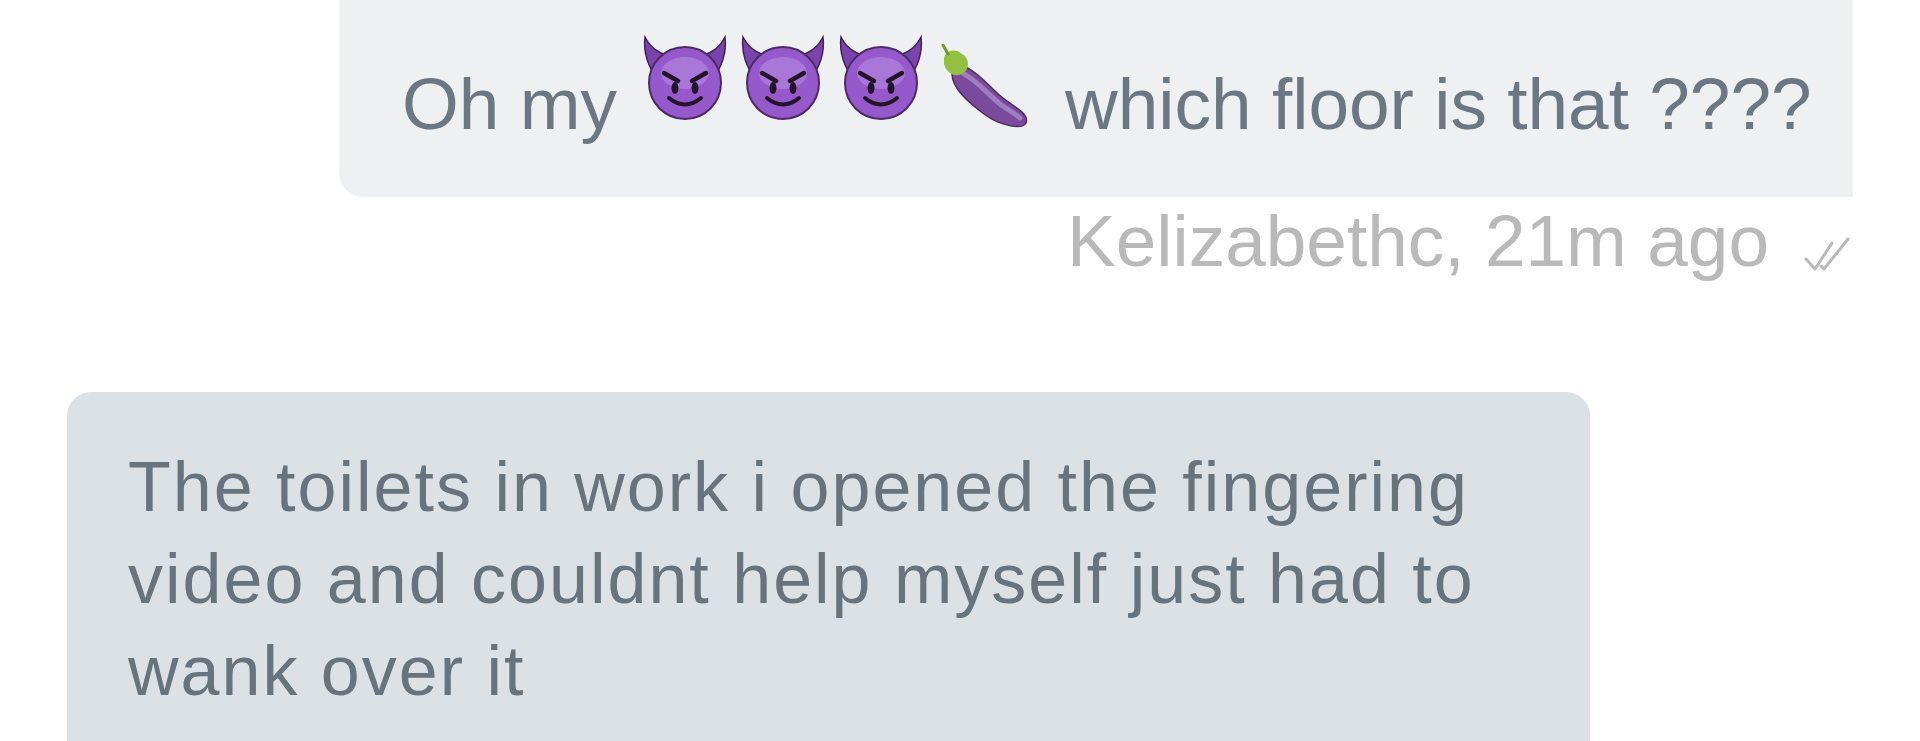 This screenshot has height=741, width=1920. Describe the element at coordinates (1438, 103) in the screenshot. I see `message-text: which floor is that ????` at that location.